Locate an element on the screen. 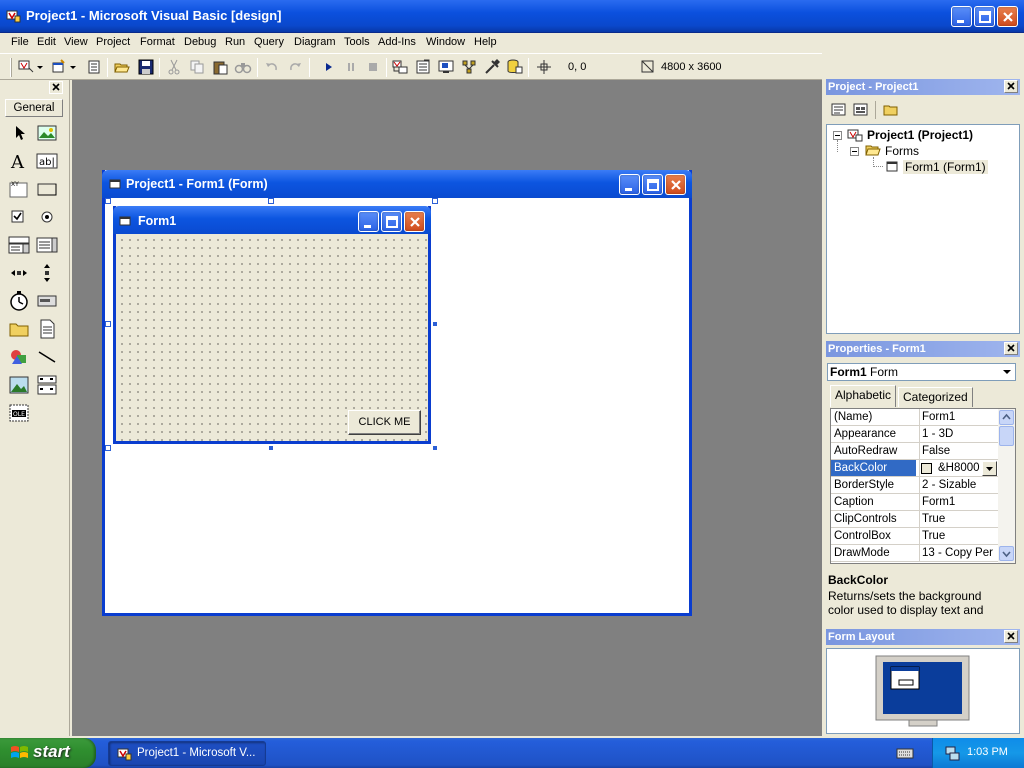  property-grid-scrollbar is located at coordinates (1006, 486).